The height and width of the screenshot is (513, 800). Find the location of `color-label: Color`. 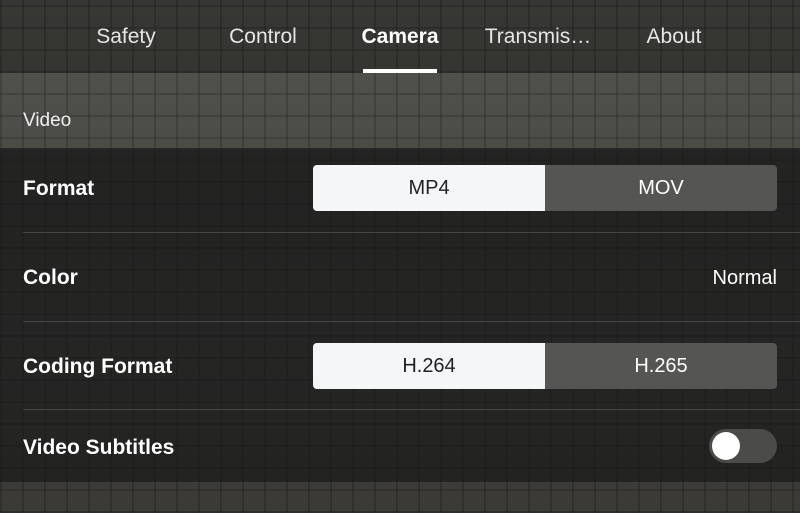

color-label: Color is located at coordinates (50, 277).